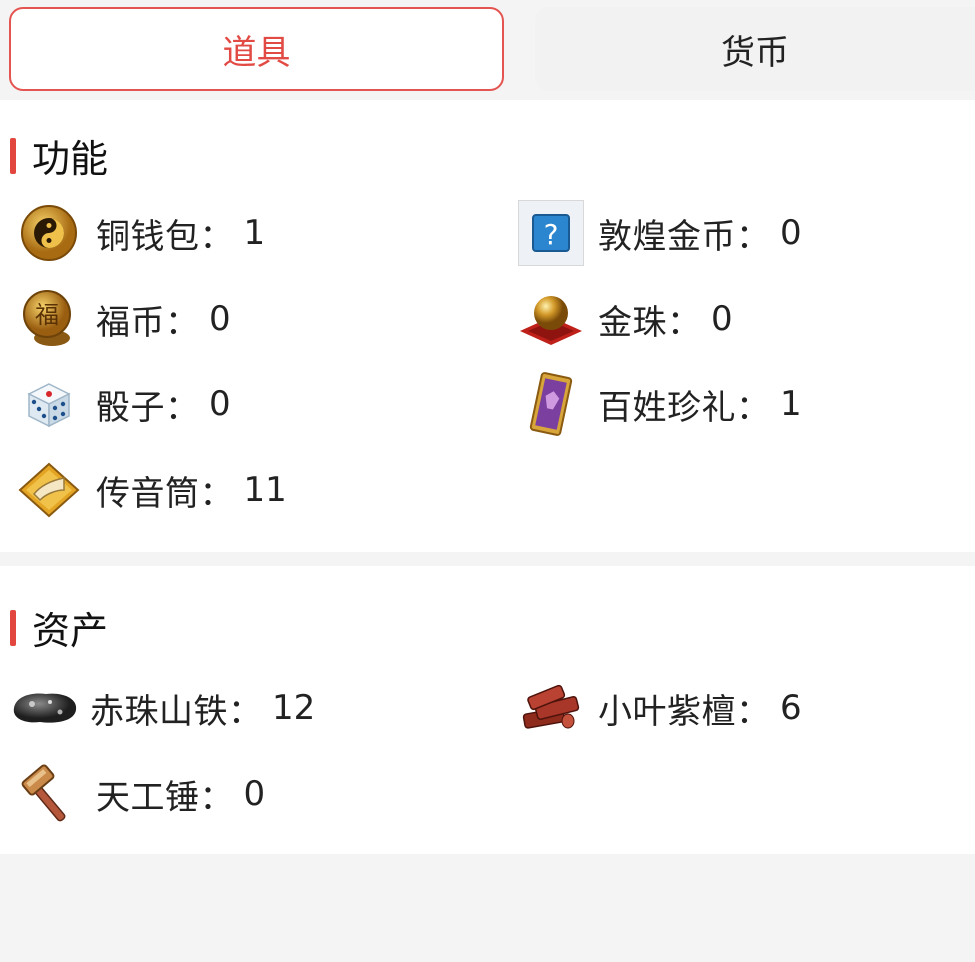 This screenshot has width=975, height=962. I want to click on item-name: 骰子, so click(130, 407).